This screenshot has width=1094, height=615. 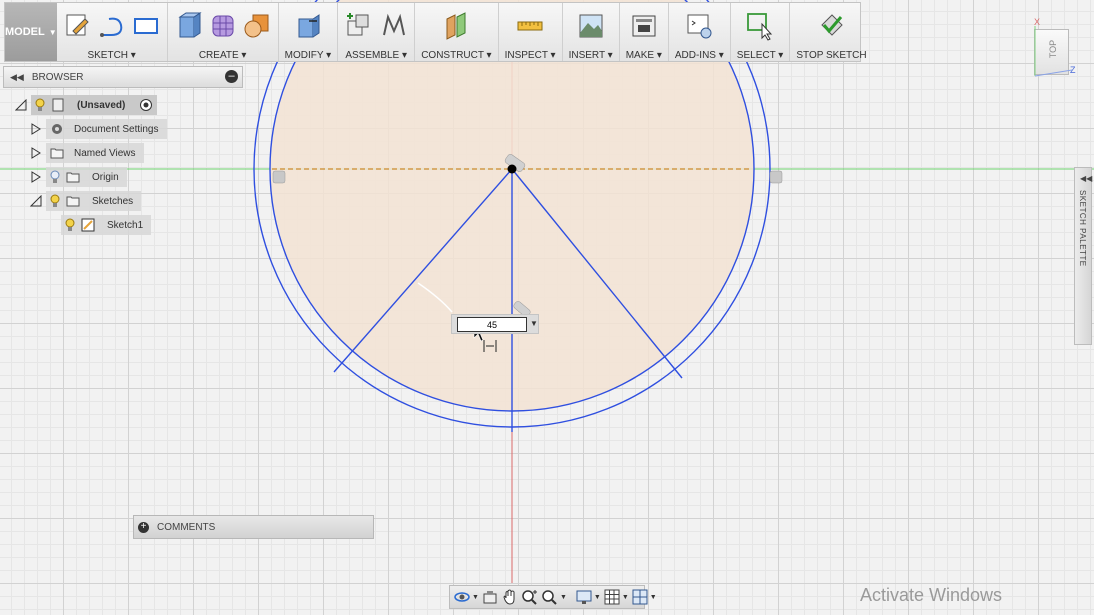 I want to click on press-pull-icon, so click(x=308, y=26).